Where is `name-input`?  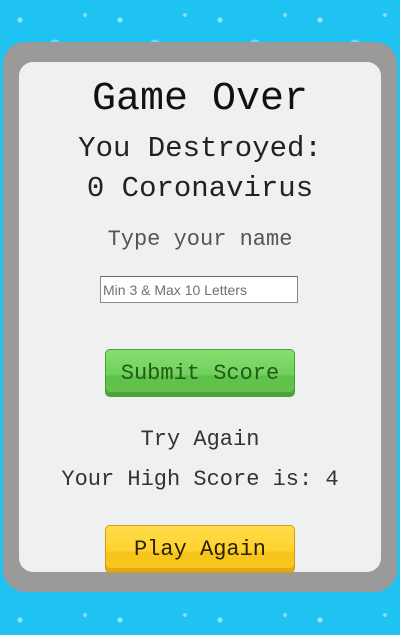 name-input is located at coordinates (199, 289).